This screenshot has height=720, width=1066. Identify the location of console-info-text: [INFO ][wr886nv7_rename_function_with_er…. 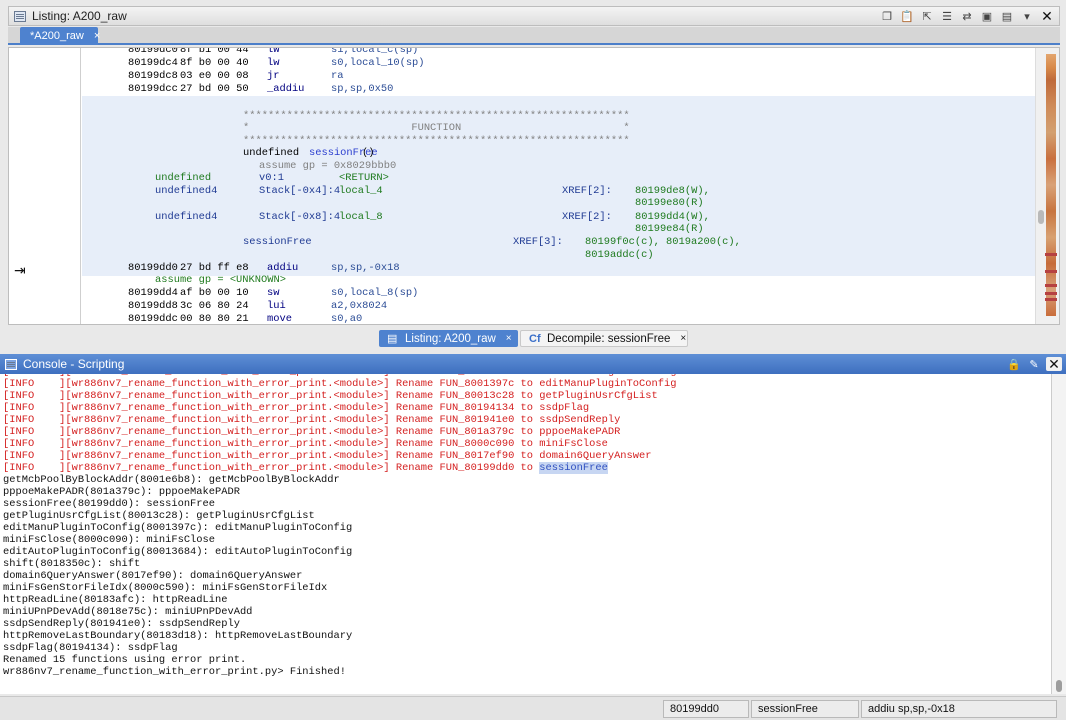
(271, 468).